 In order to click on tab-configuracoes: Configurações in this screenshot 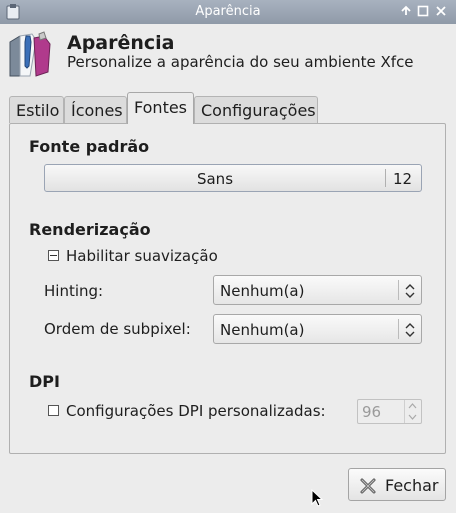, I will do `click(256, 109)`.